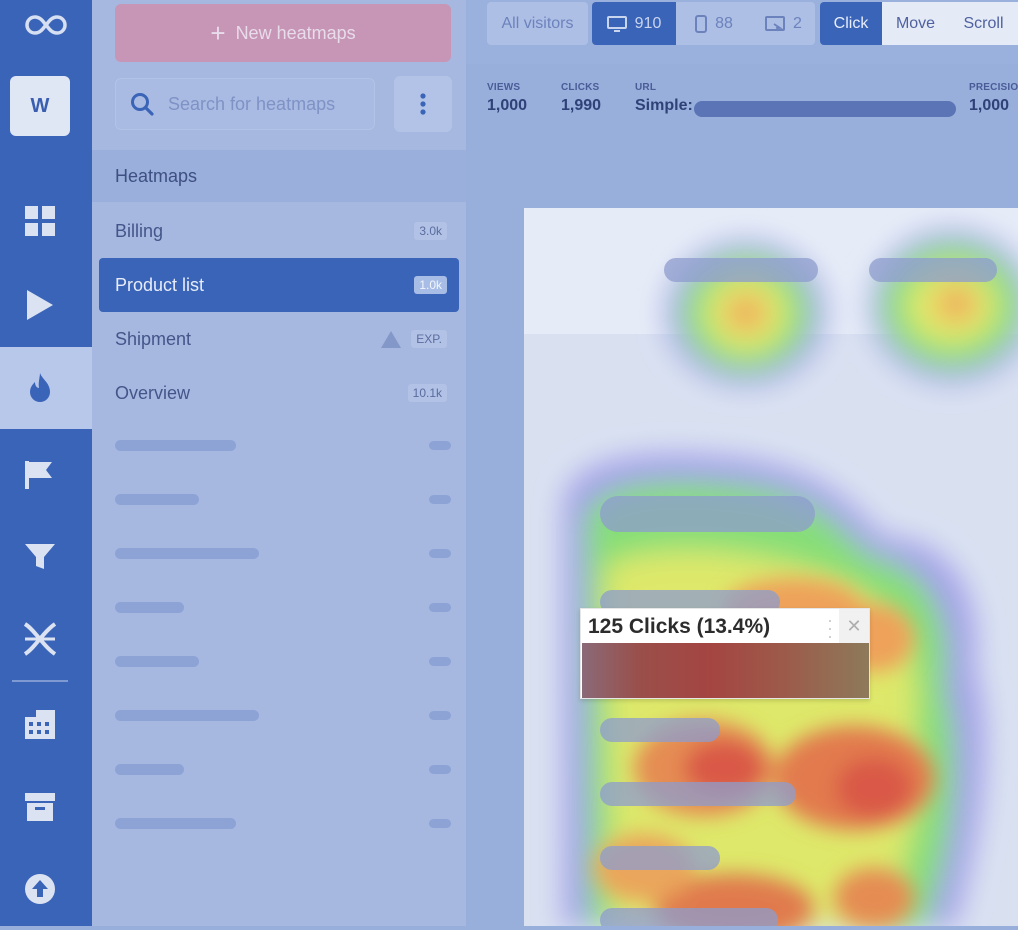 The width and height of the screenshot is (1018, 930). What do you see at coordinates (40, 889) in the screenshot?
I see `upload-icon` at bounding box center [40, 889].